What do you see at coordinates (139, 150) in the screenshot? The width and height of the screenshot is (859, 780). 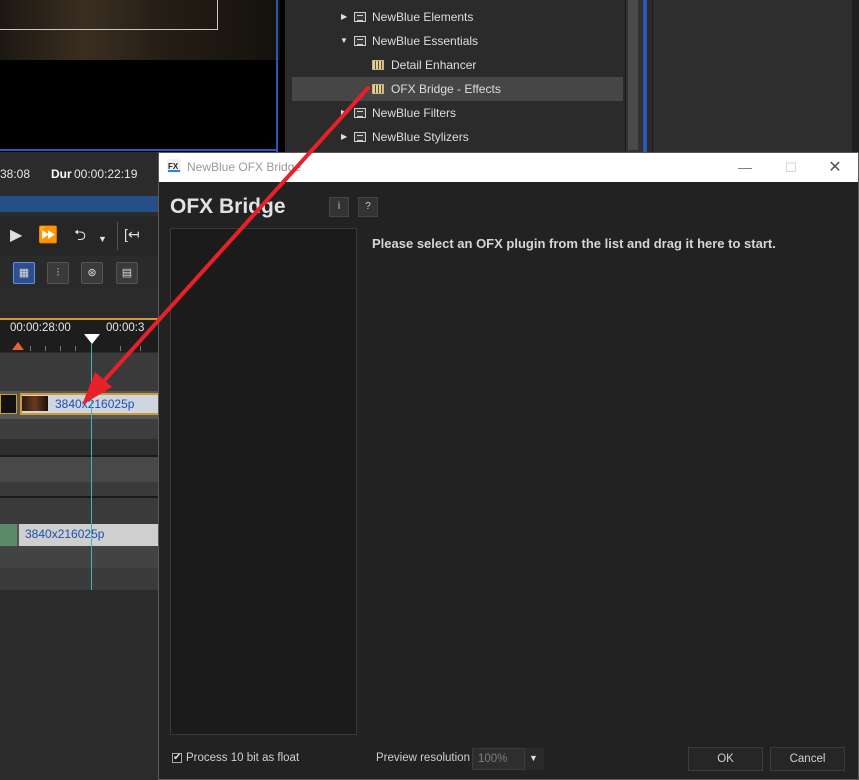 I see `preview-border` at bounding box center [139, 150].